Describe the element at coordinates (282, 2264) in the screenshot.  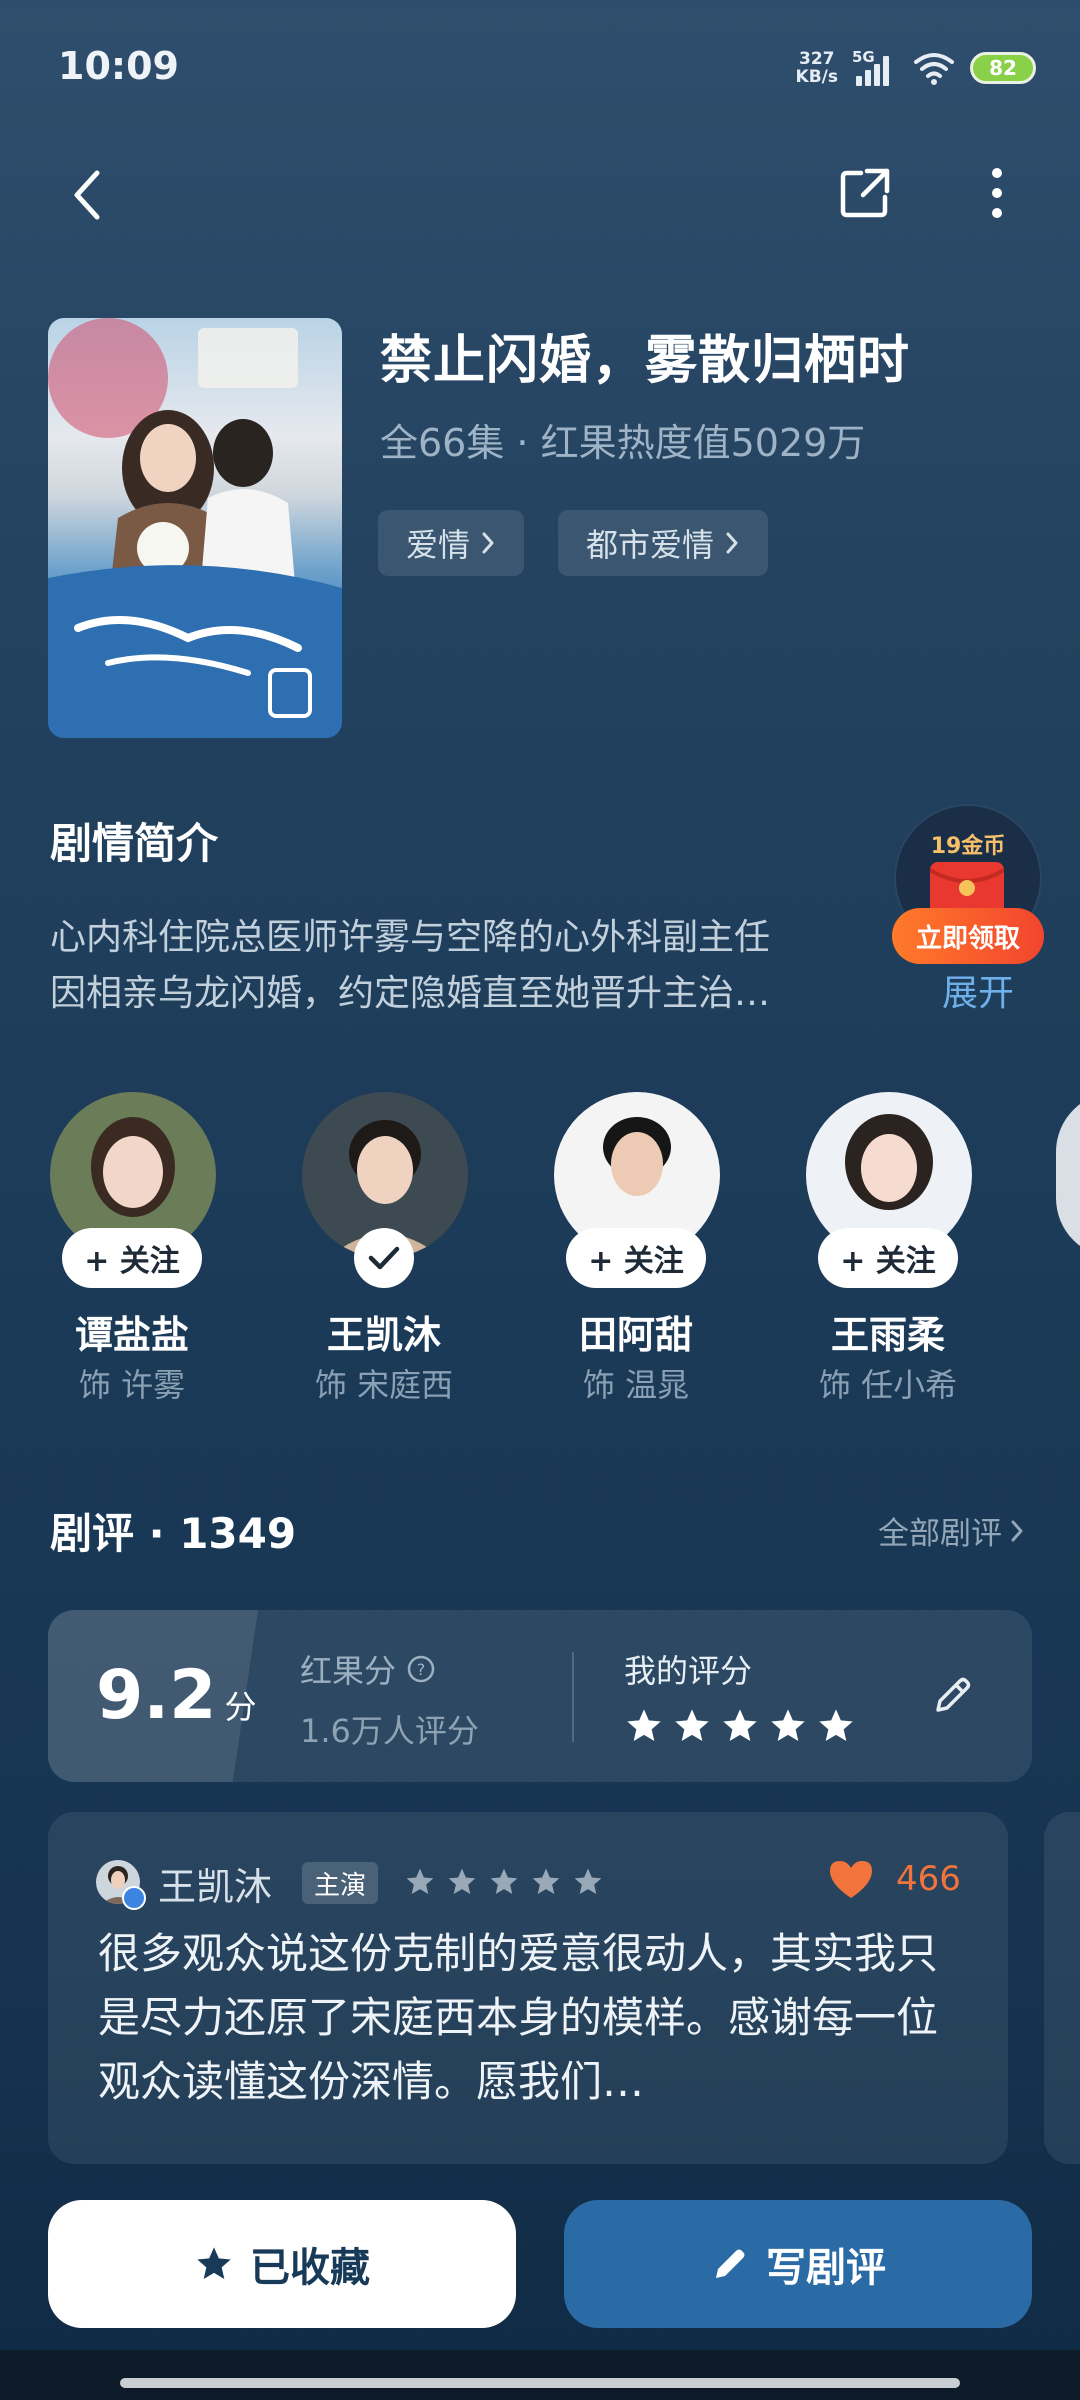
I see `favorite-button: 已收藏` at that location.